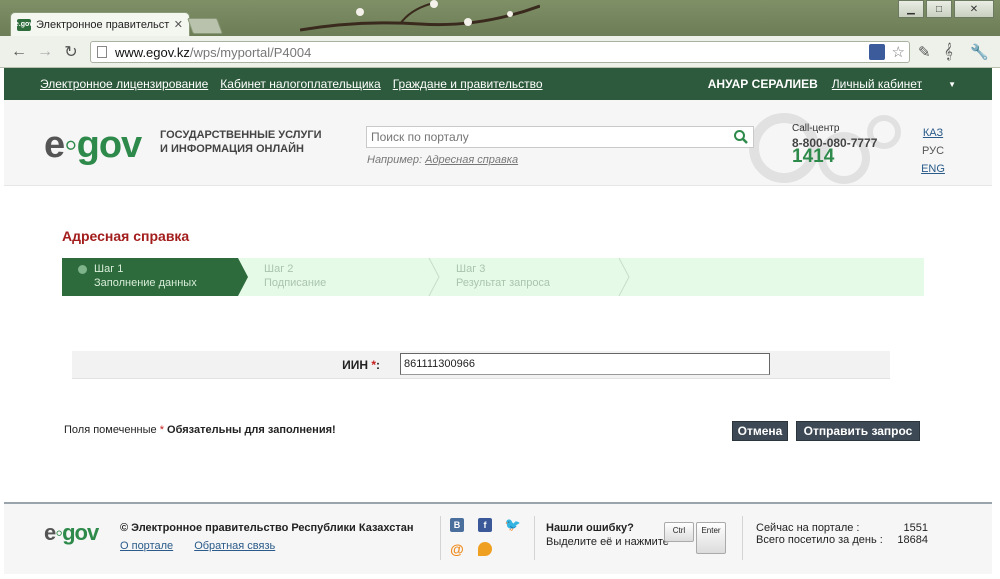  I want to click on footer-egov-logo: e◦gov, so click(71, 533).